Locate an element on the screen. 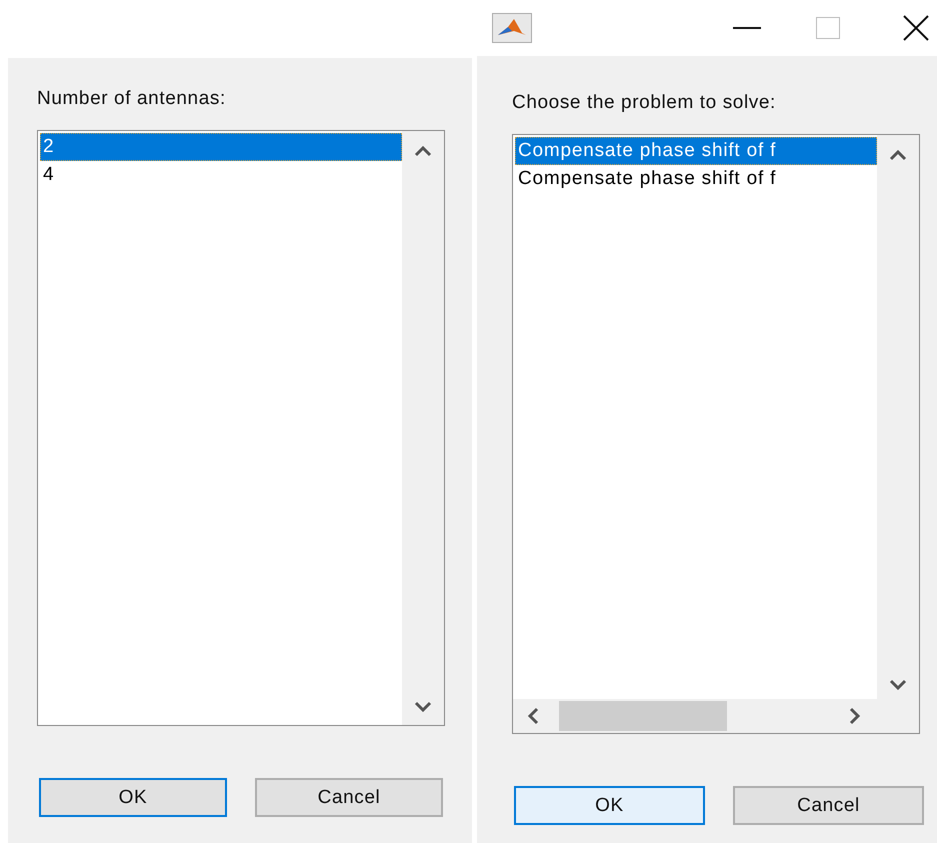 The width and height of the screenshot is (937, 843). list-item: 2 is located at coordinates (221, 147).